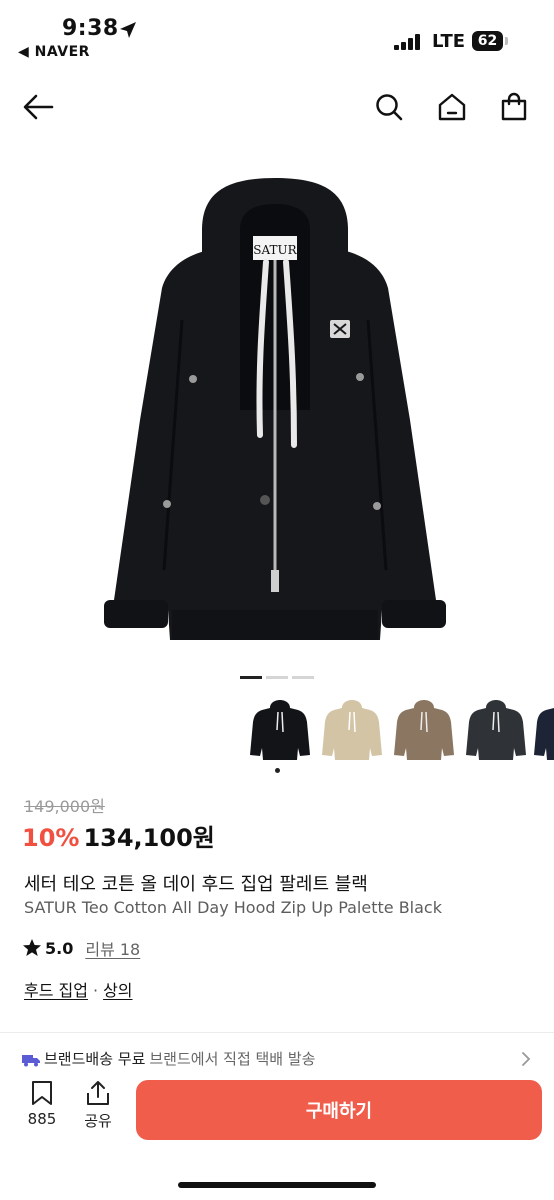  I want to click on category-link-hood-zipup: 후드 집업, so click(56, 990).